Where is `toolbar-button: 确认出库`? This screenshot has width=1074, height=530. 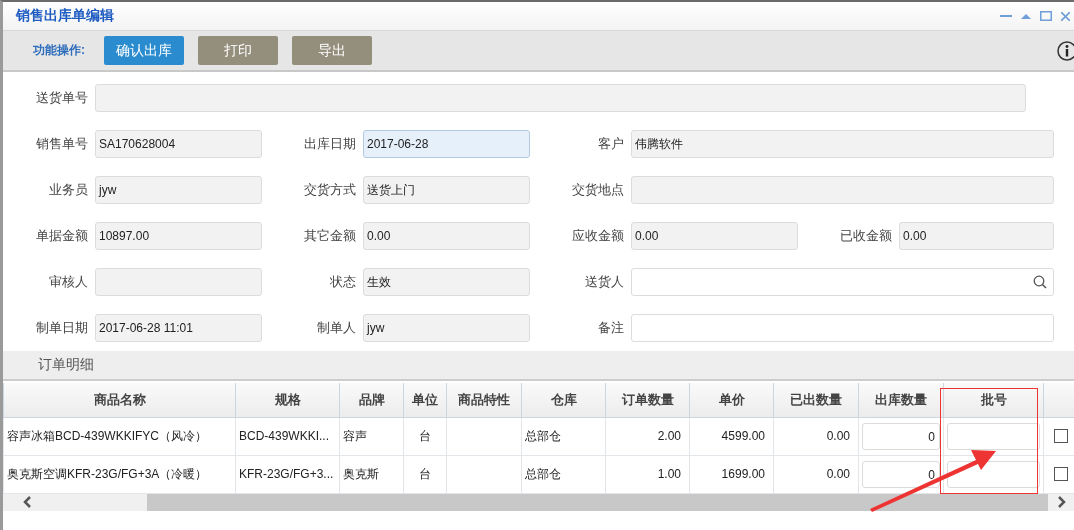 toolbar-button: 确认出库 is located at coordinates (144, 50).